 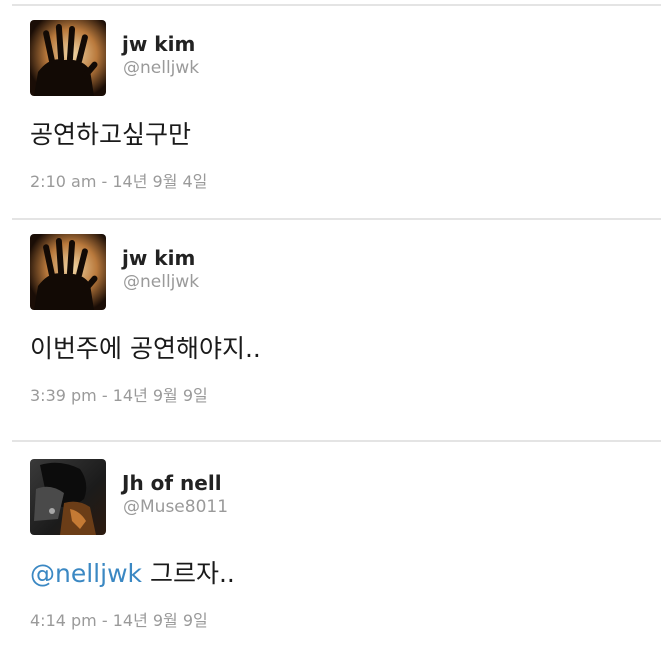 I want to click on tweet-text: @nelljwk 그르자.., so click(x=132, y=572).